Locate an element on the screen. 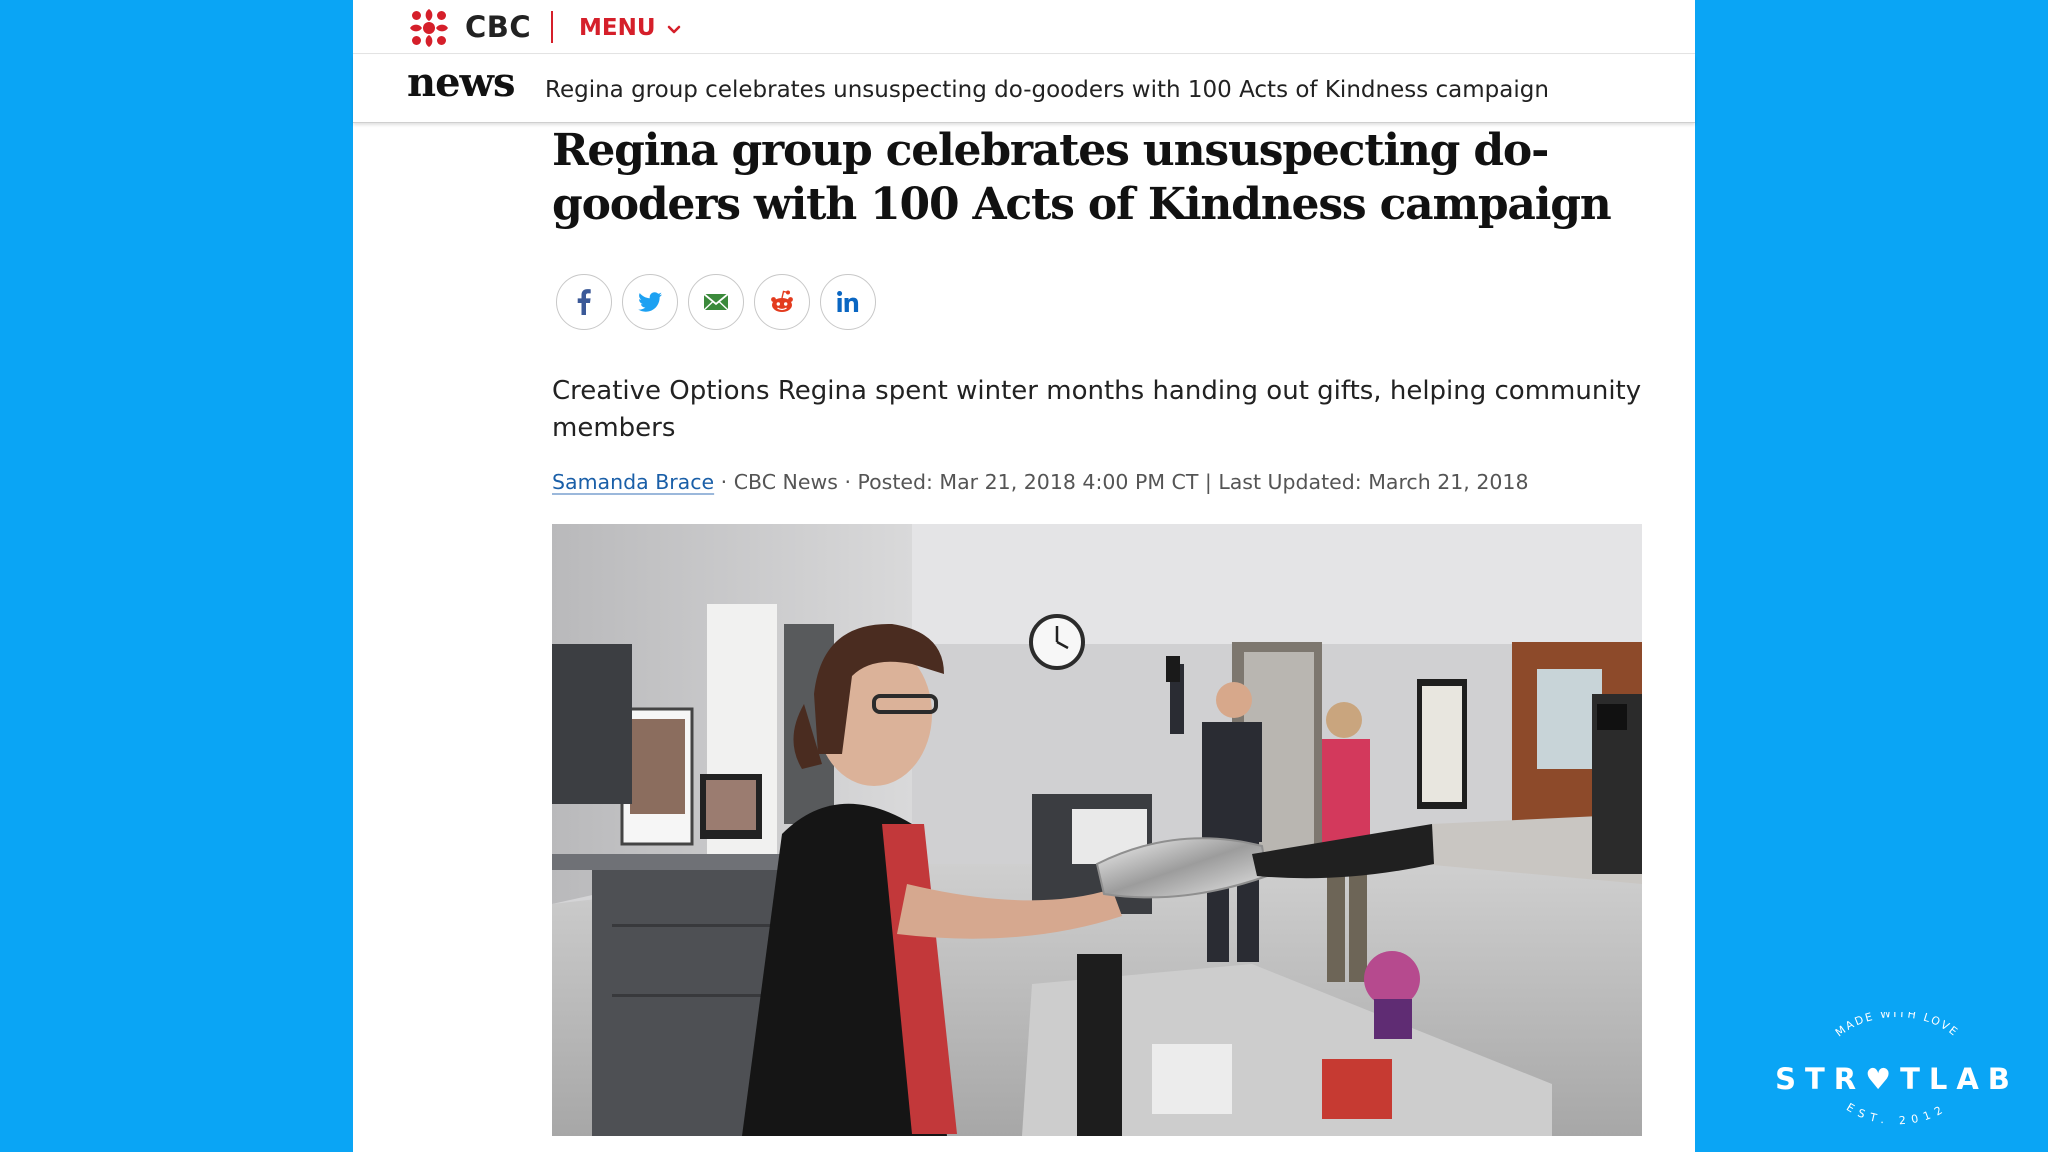 The image size is (2048, 1152). svg-text: MADE WITH LOVE is located at coordinates (1897, 1025).